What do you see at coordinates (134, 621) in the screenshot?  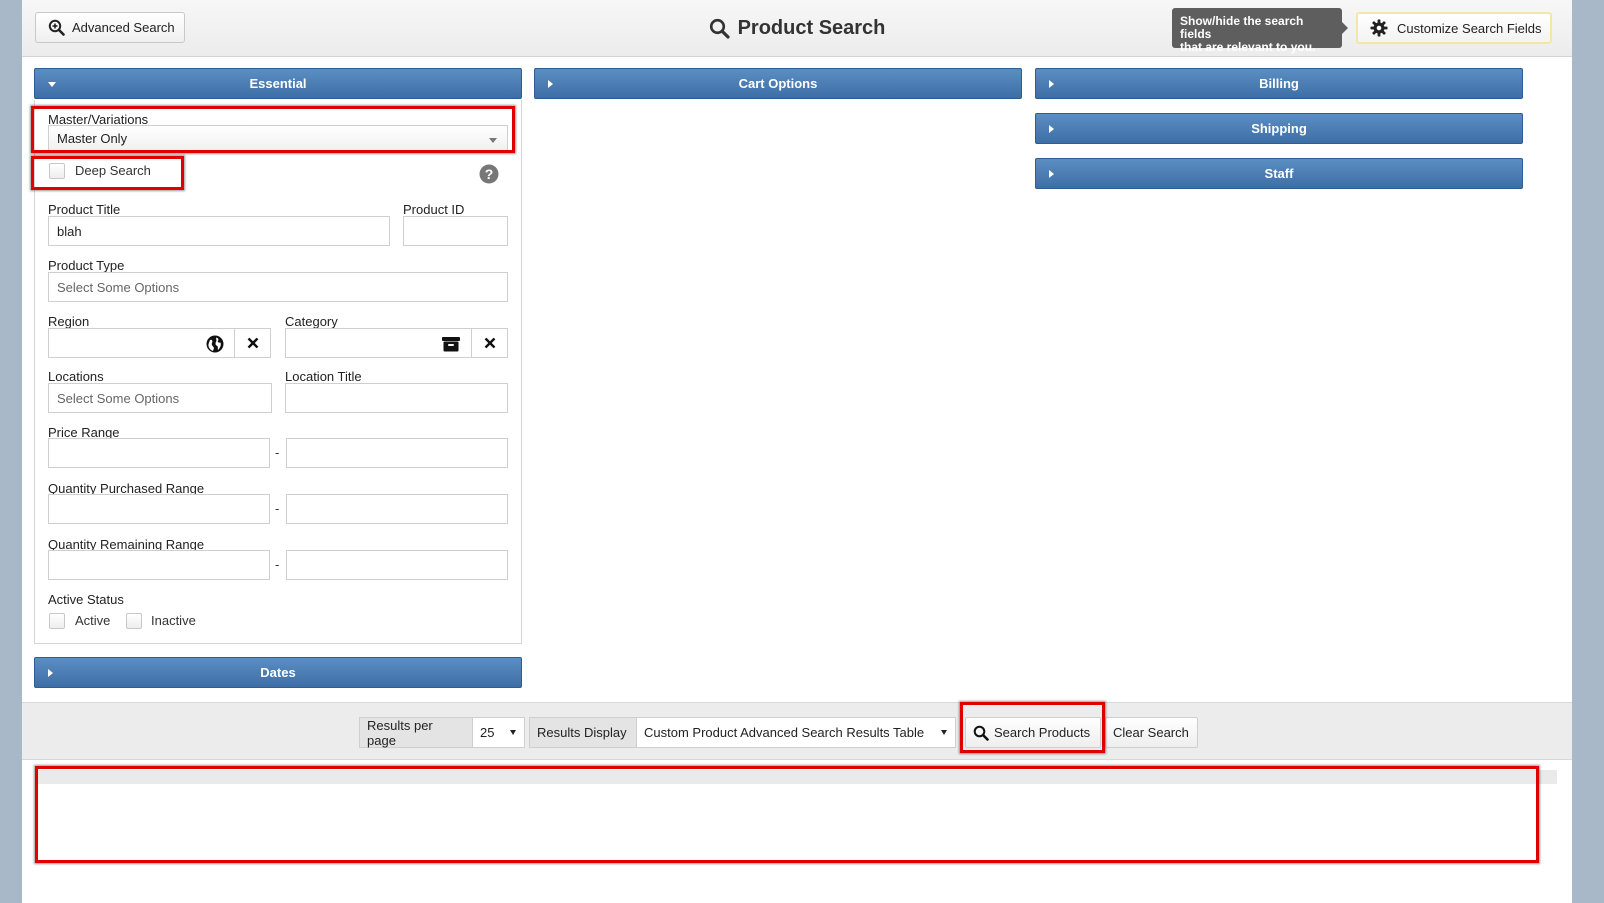 I see `inactive-checkbox` at bounding box center [134, 621].